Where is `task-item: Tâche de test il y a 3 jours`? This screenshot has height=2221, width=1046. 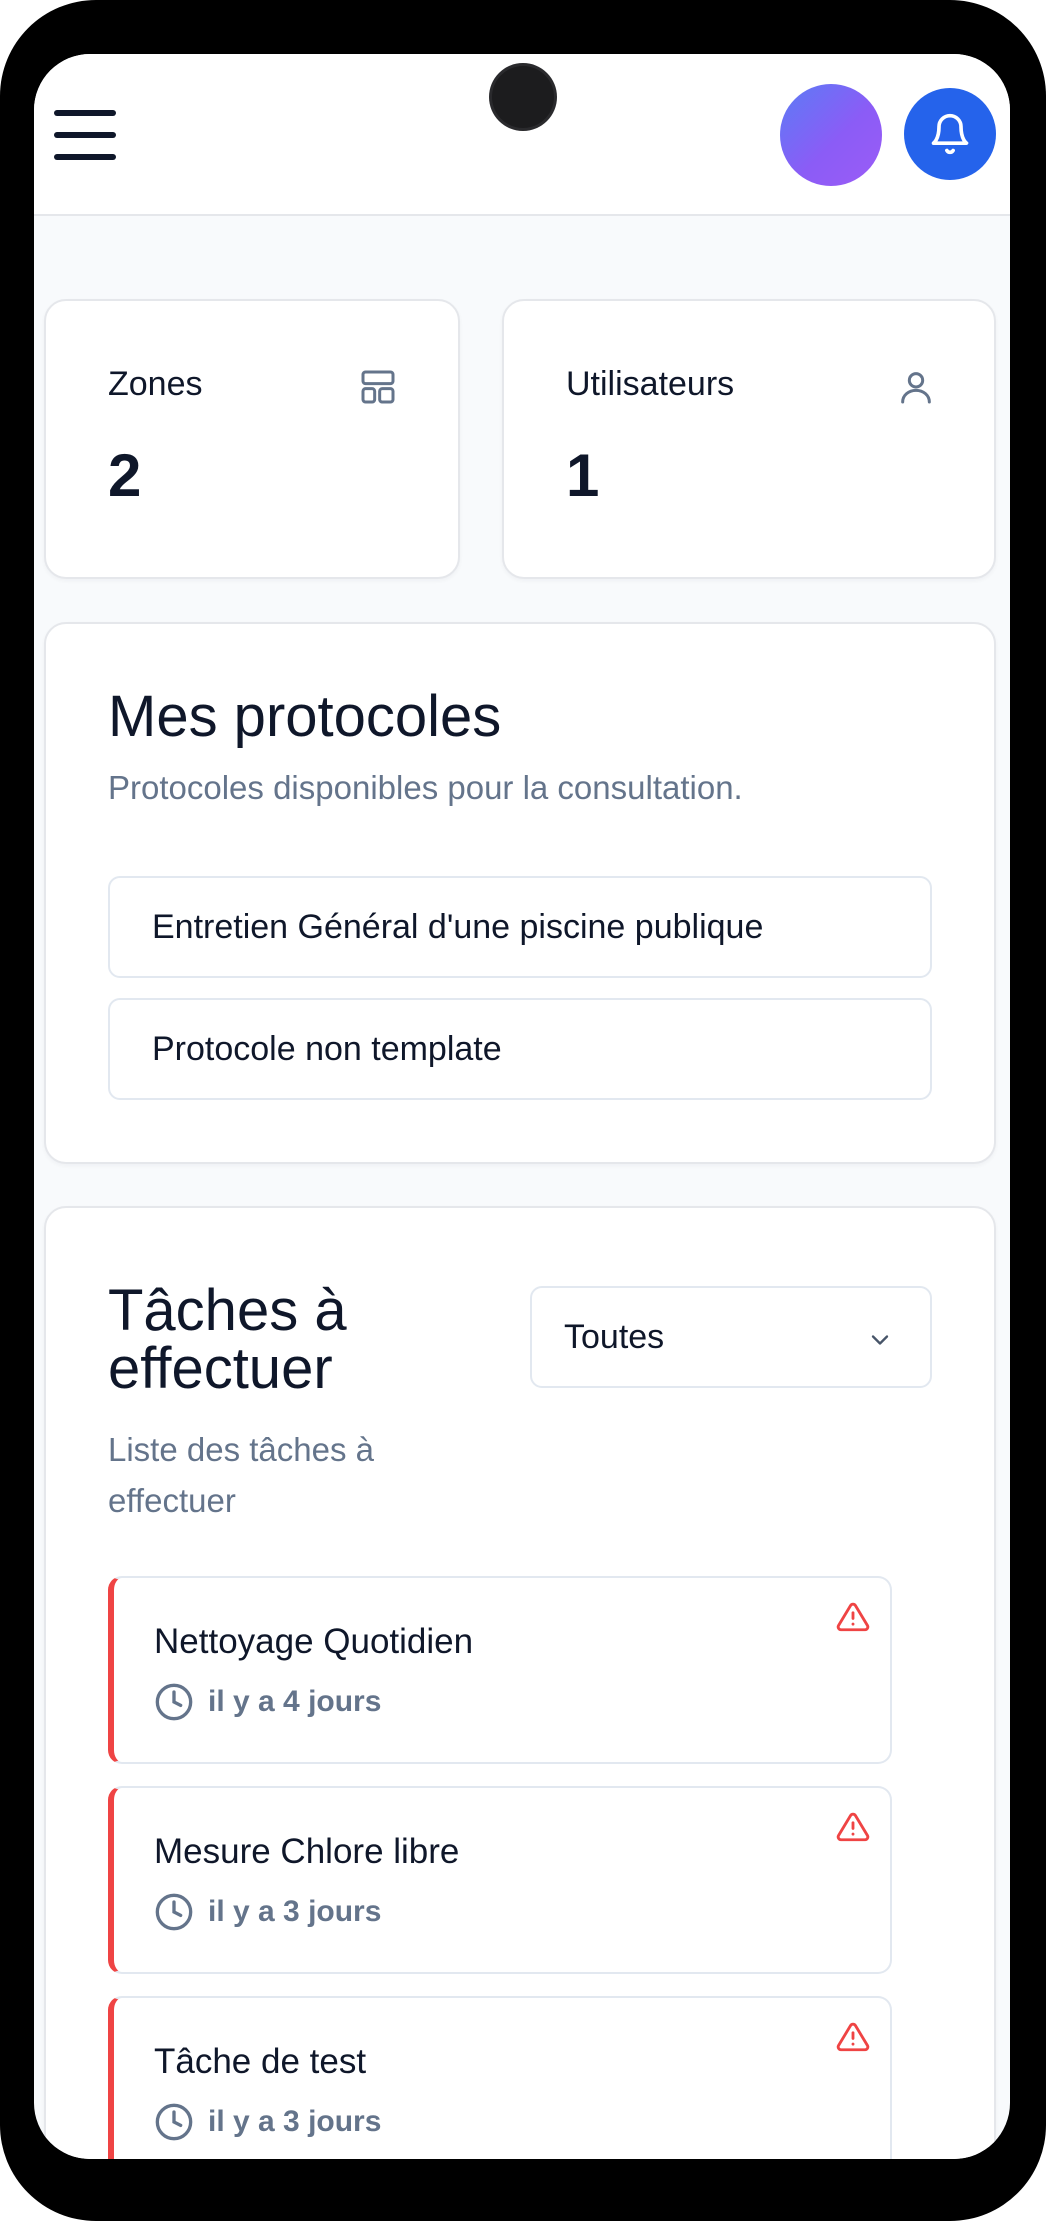 task-item: Tâche de test il y a 3 jours is located at coordinates (500, 2077).